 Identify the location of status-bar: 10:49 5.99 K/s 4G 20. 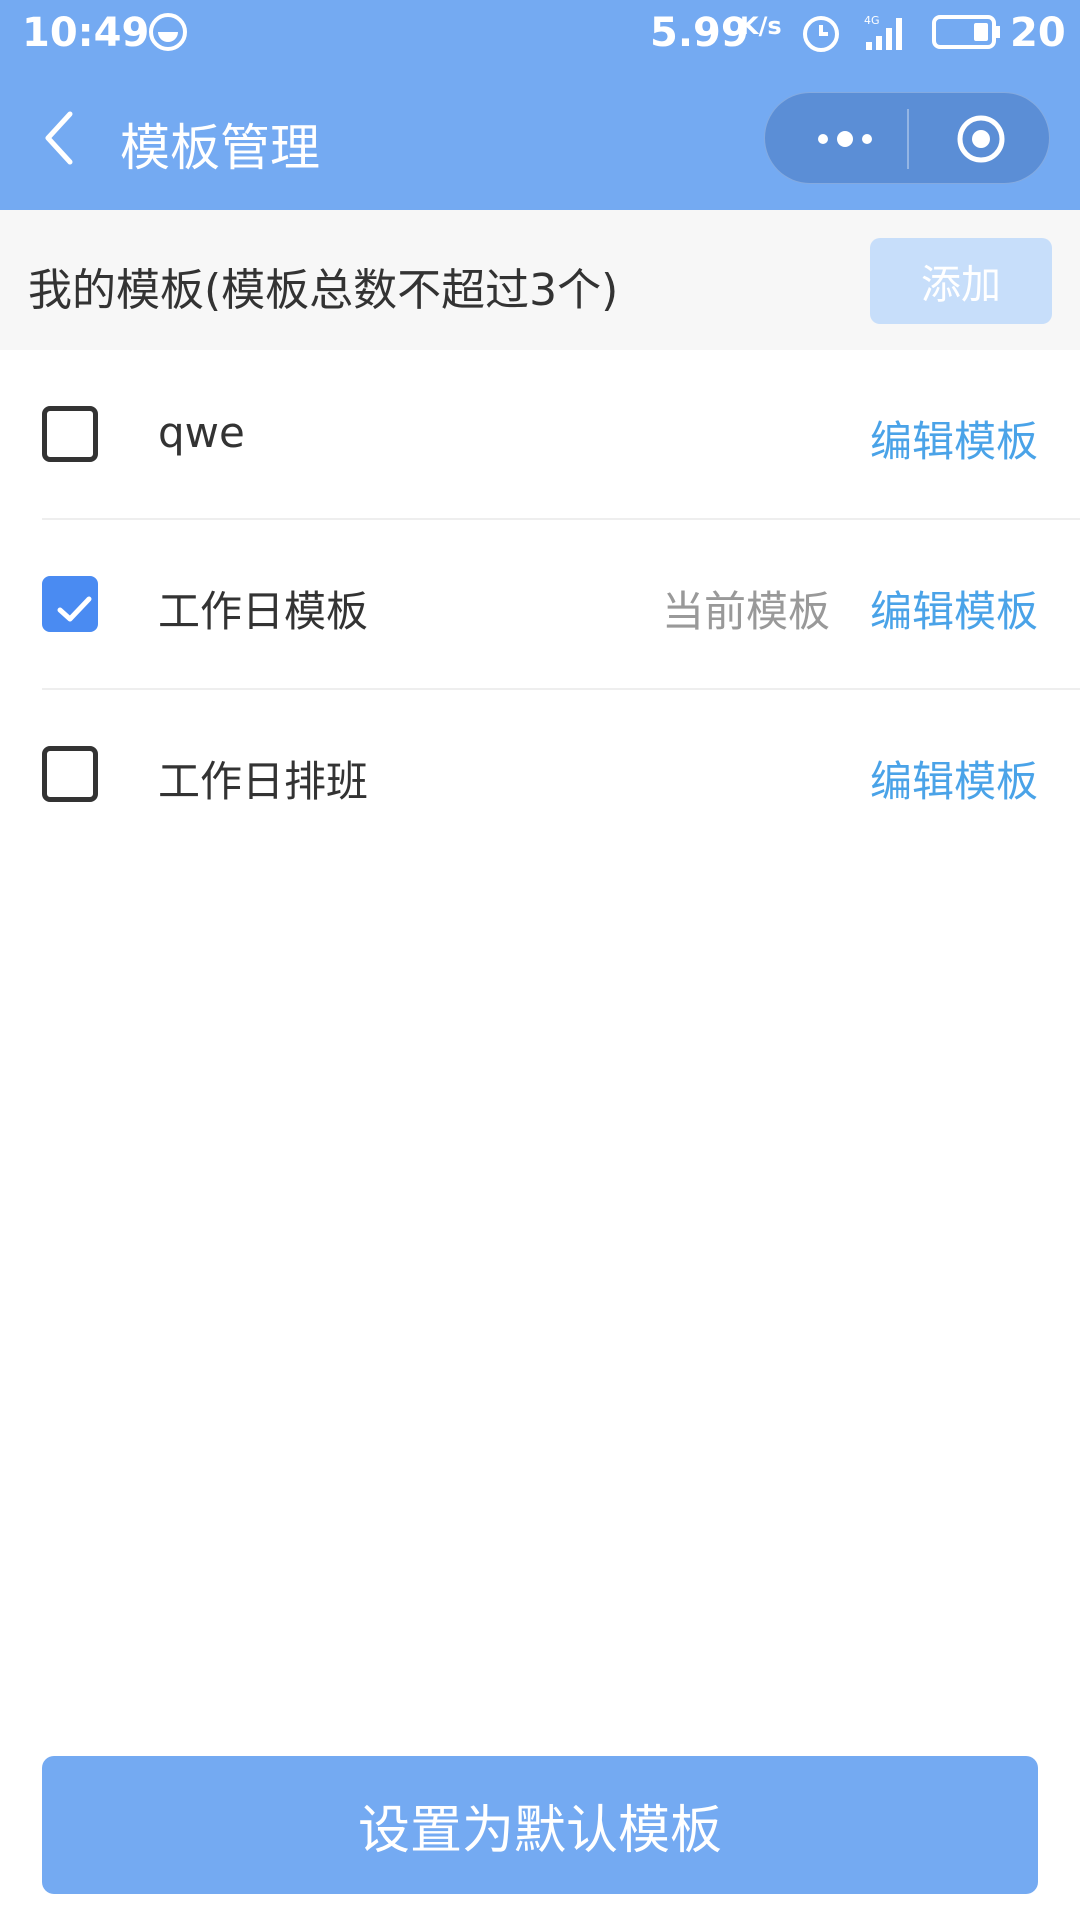
(540, 35).